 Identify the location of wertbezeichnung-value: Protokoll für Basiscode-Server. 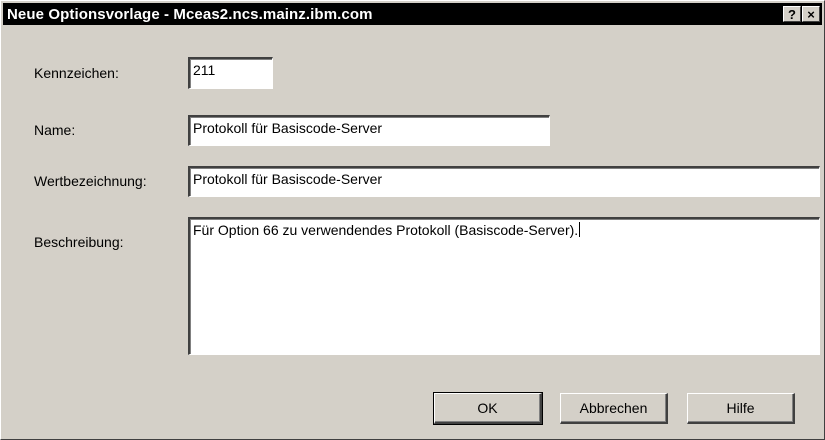
(288, 179).